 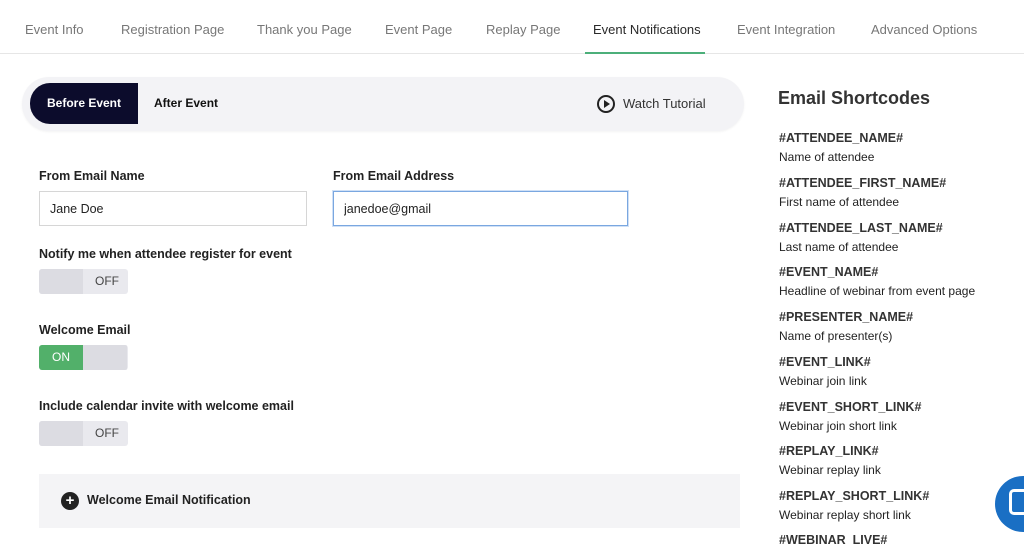 What do you see at coordinates (169, 500) in the screenshot?
I see `accordion-label: Welcome Email Notification` at bounding box center [169, 500].